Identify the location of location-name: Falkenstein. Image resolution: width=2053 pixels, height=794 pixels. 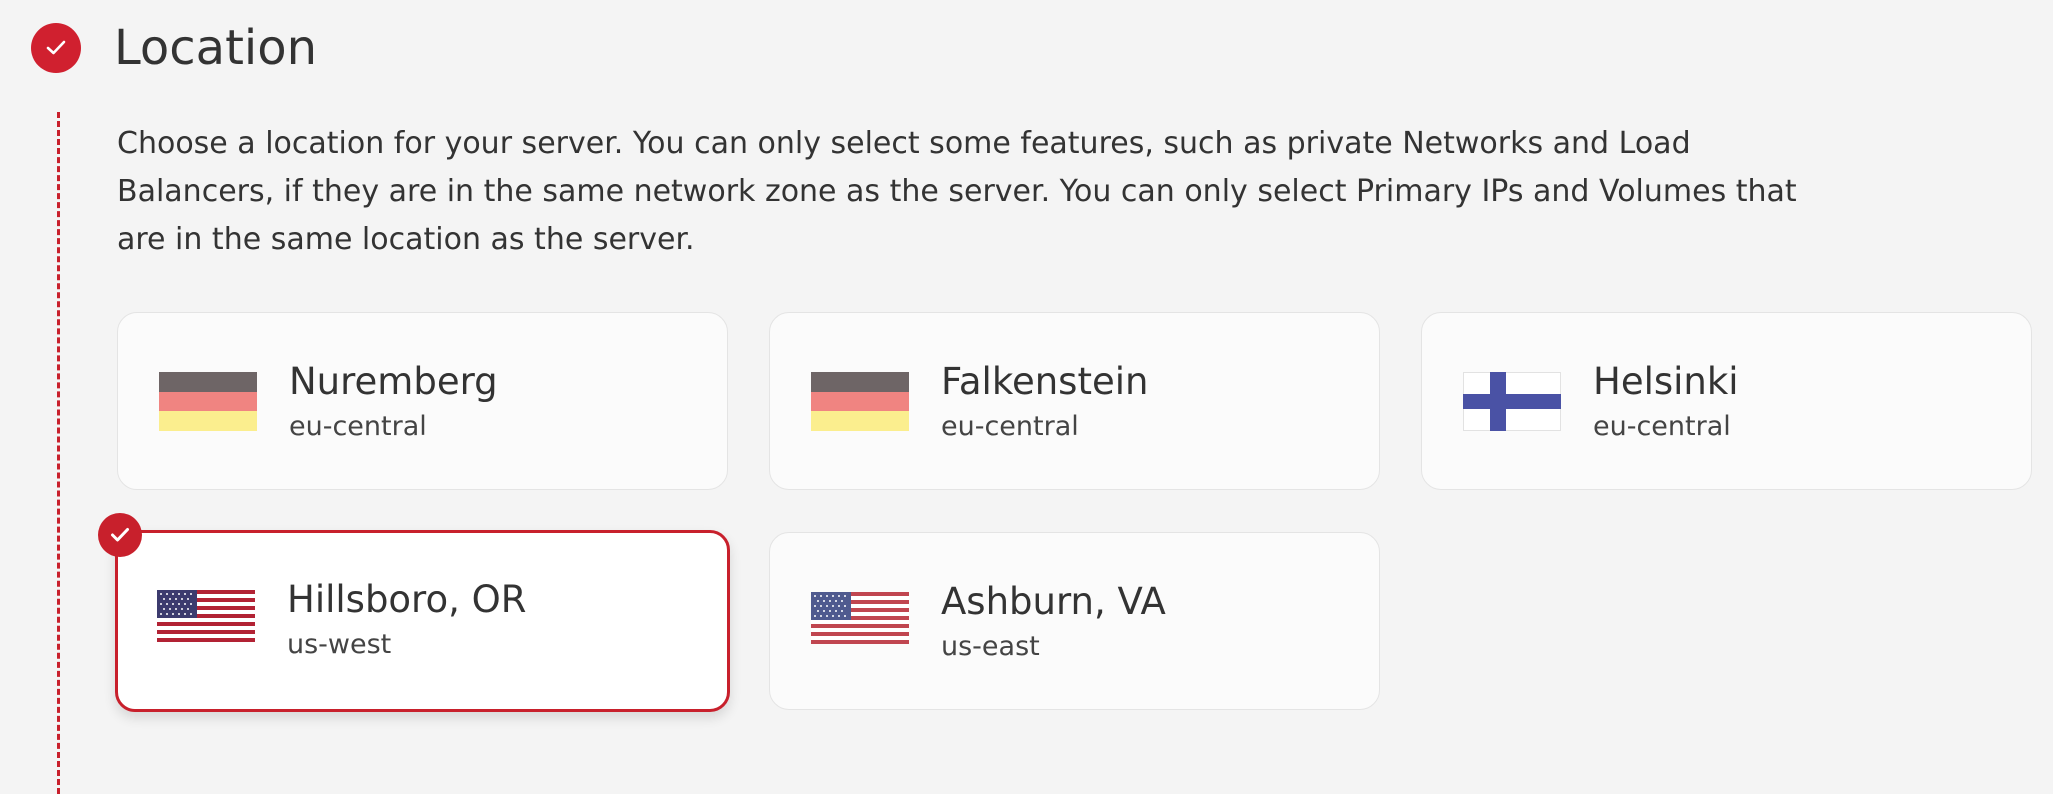
(1045, 381).